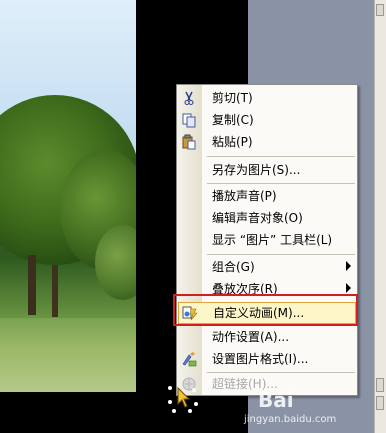 The height and width of the screenshot is (433, 386). I want to click on menu-item-label: 复制(C), so click(233, 120).